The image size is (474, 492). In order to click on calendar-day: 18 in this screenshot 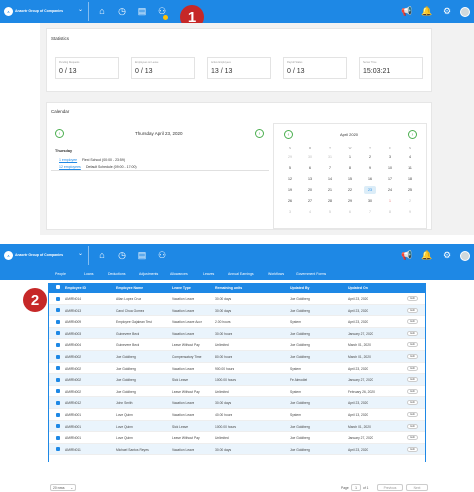, I will do `click(410, 179)`.